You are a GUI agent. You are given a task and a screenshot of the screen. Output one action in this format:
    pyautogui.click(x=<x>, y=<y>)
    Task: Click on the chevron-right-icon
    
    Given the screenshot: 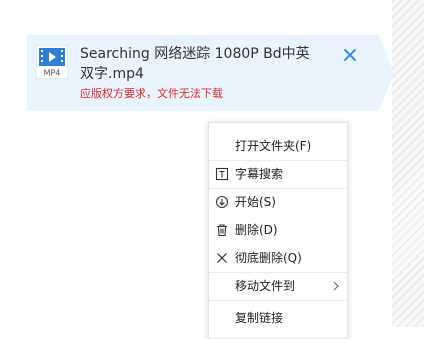 What is the action you would take?
    pyautogui.click(x=336, y=286)
    